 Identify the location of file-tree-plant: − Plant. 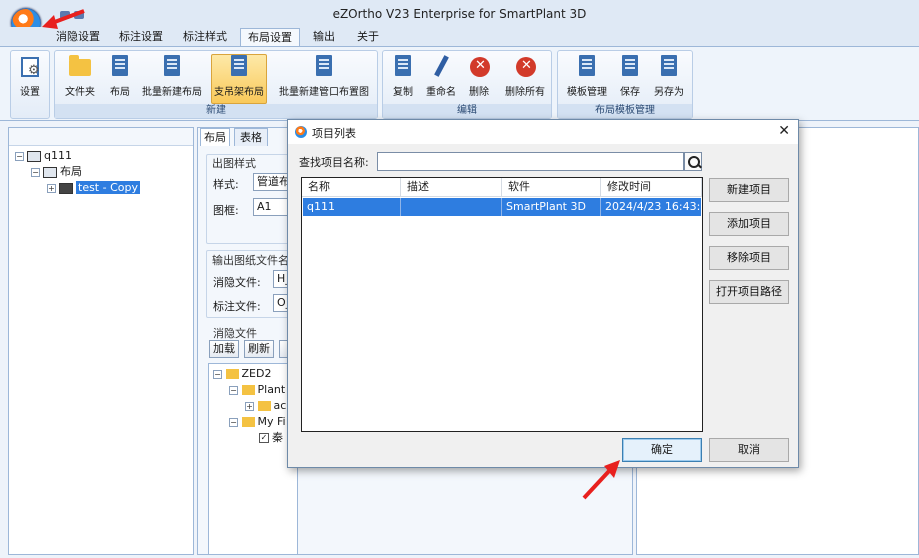
(257, 390).